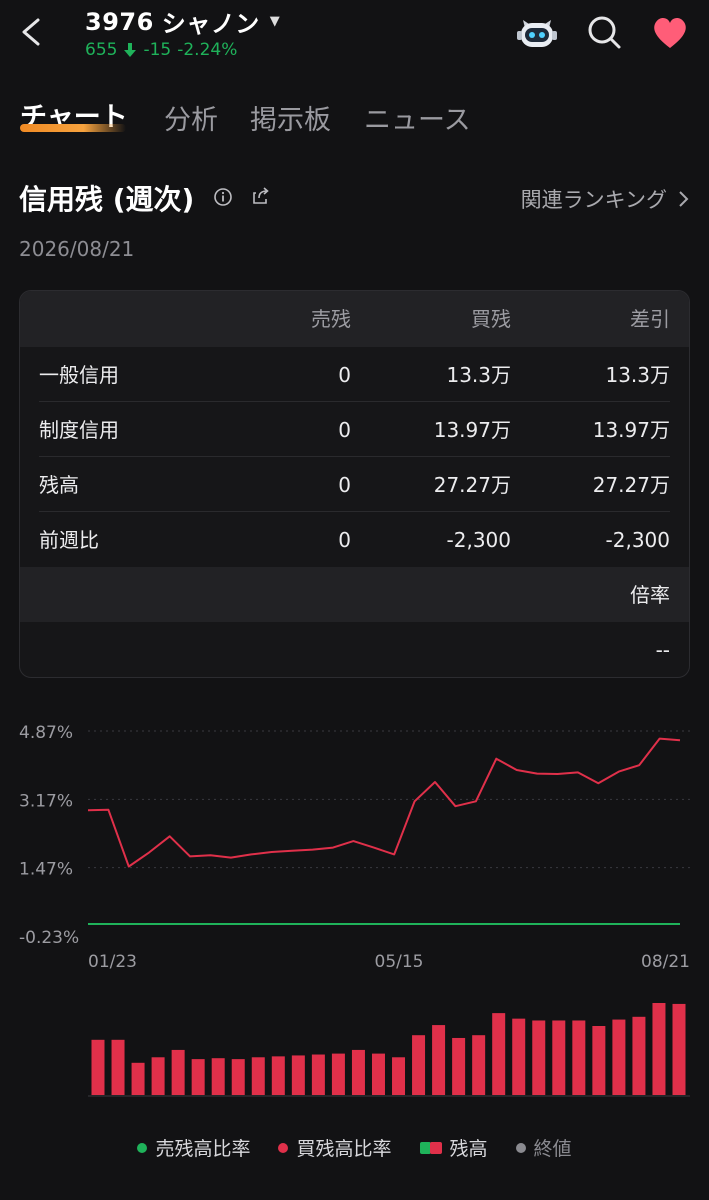 This screenshot has width=709, height=1200. What do you see at coordinates (119, 21) in the screenshot?
I see `ticker-code: 3976` at bounding box center [119, 21].